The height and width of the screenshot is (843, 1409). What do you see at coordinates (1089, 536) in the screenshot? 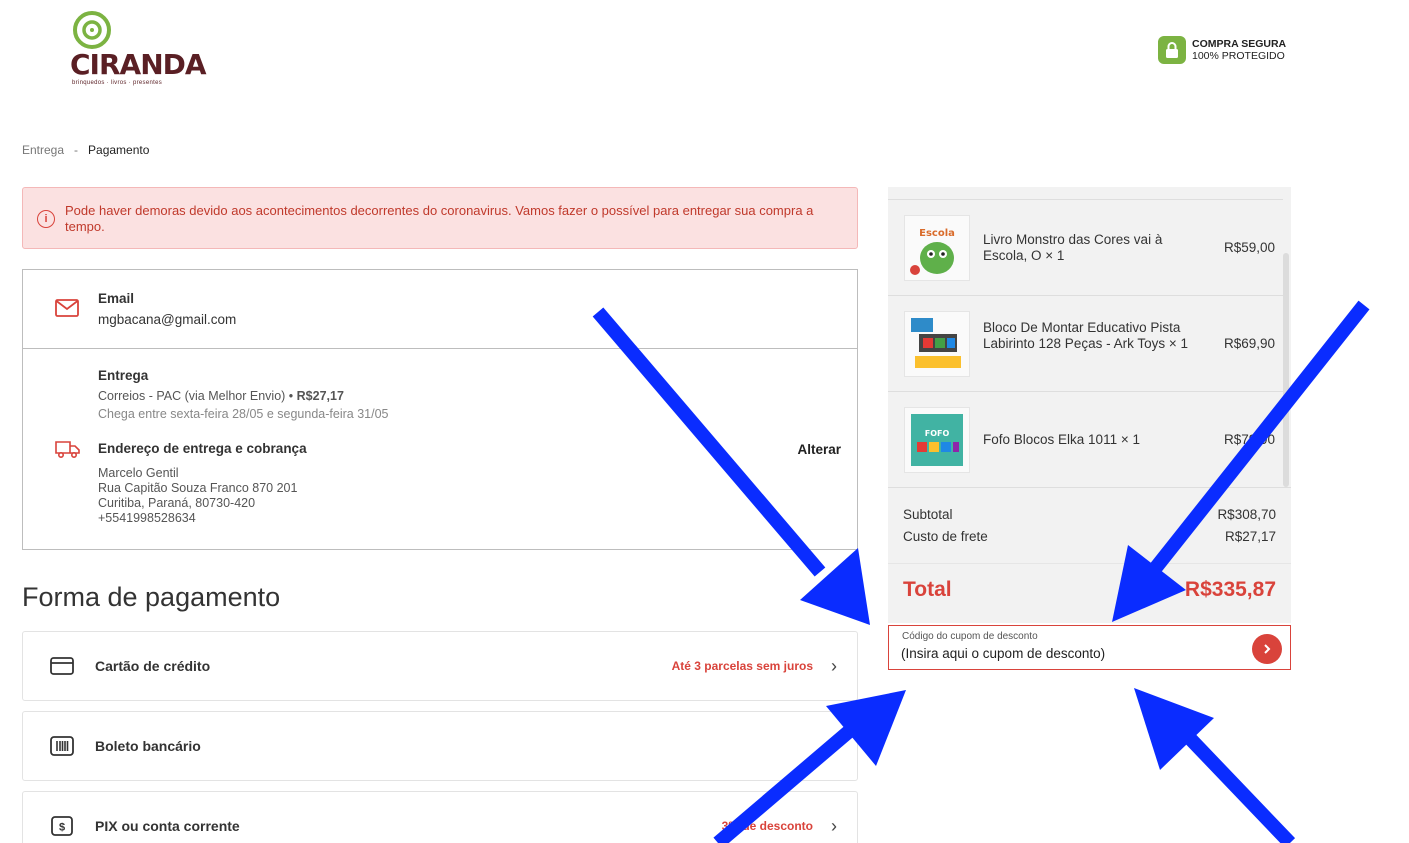
I see `shipping-cost-row: Custo de frete R$27,17` at bounding box center [1089, 536].